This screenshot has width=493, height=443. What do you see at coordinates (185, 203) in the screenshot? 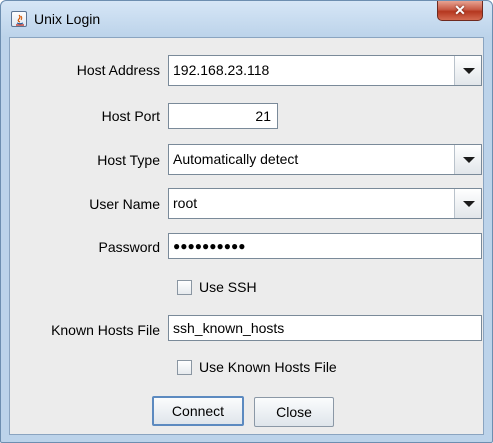
I see `user-name-value: root` at bounding box center [185, 203].